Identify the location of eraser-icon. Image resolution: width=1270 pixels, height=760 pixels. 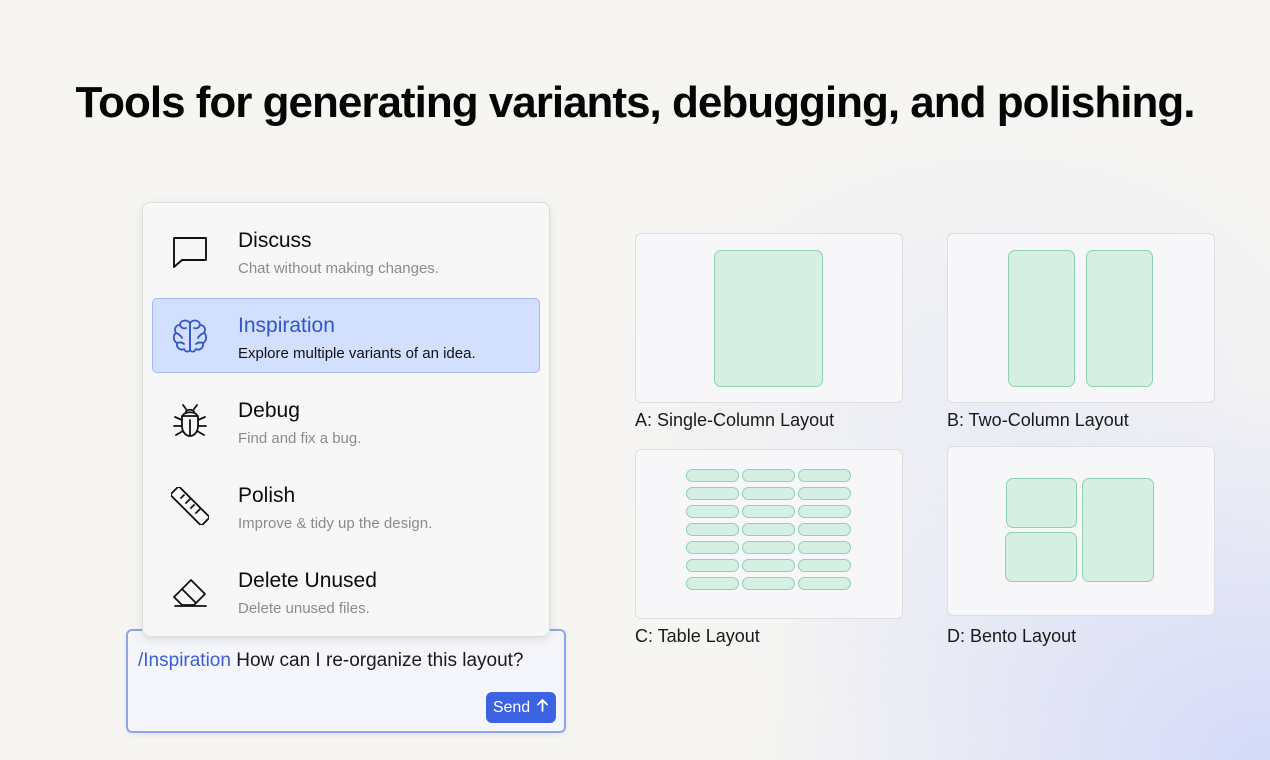
(190, 591).